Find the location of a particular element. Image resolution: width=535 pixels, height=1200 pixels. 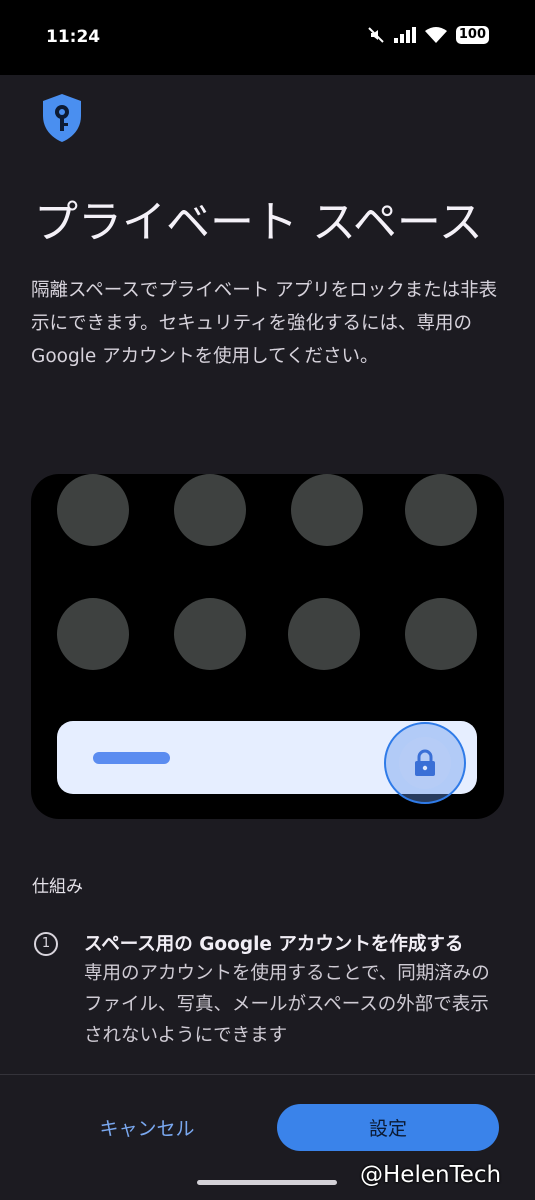

status-icons: 100 is located at coordinates (428, 35).